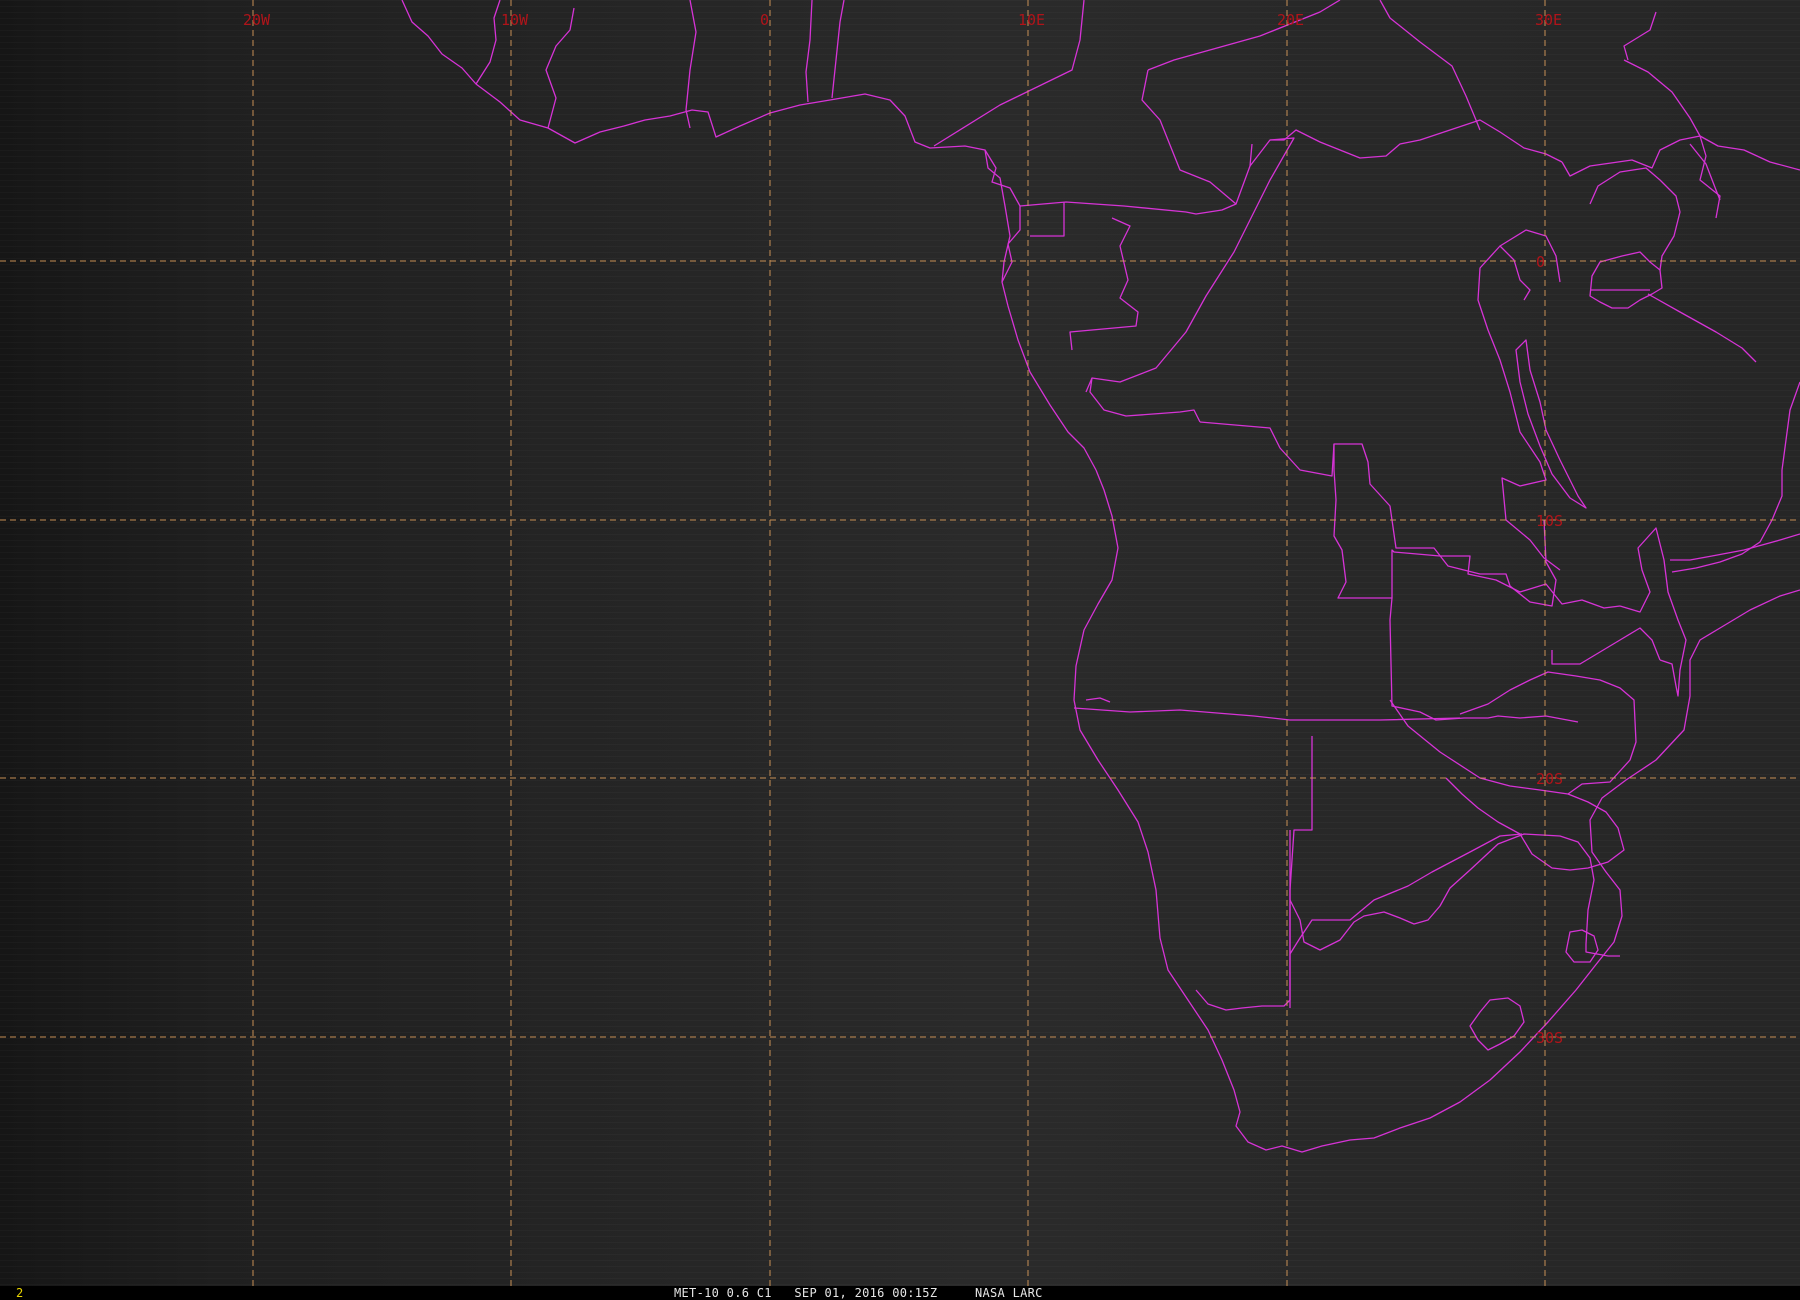 This screenshot has width=1800, height=1300. Describe the element at coordinates (1549, 1038) in the screenshot. I see `latitude-label: 30S` at that location.